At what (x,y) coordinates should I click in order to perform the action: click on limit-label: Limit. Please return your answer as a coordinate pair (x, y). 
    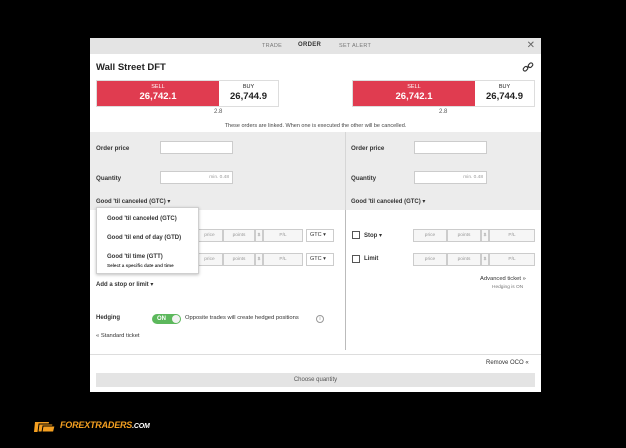
    Looking at the image, I should click on (371, 259).